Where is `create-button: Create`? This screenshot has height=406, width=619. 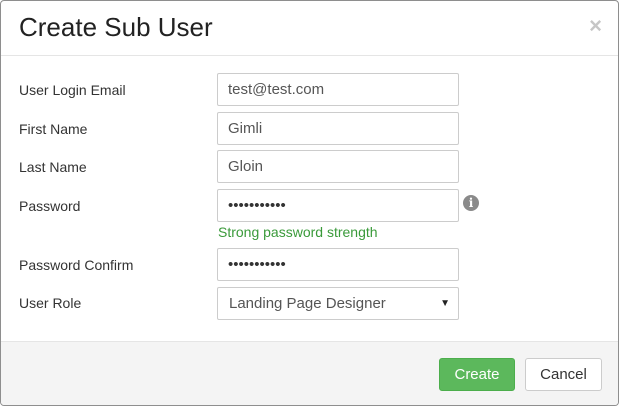 create-button: Create is located at coordinates (477, 374).